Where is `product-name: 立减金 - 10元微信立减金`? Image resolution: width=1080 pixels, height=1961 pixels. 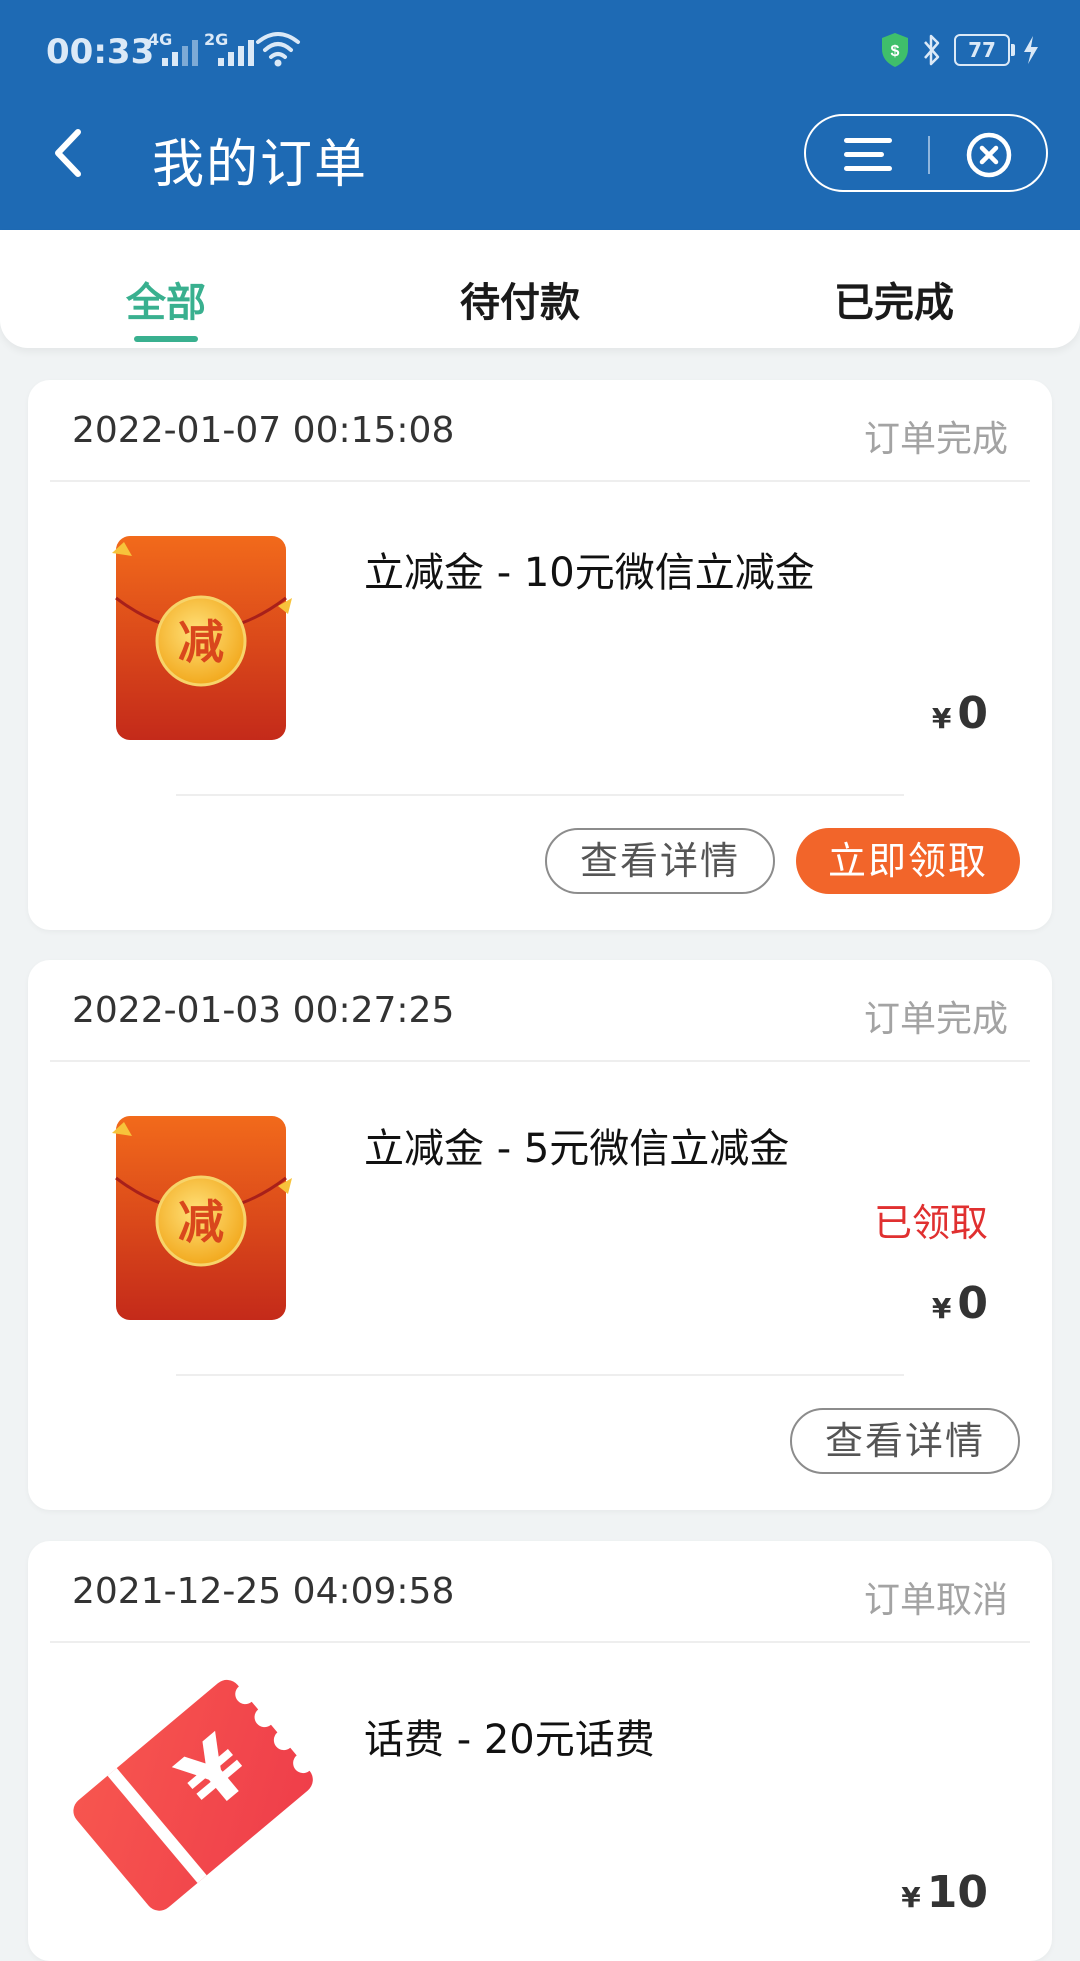
product-name: 立减金 - 10元微信立减金 is located at coordinates (589, 573).